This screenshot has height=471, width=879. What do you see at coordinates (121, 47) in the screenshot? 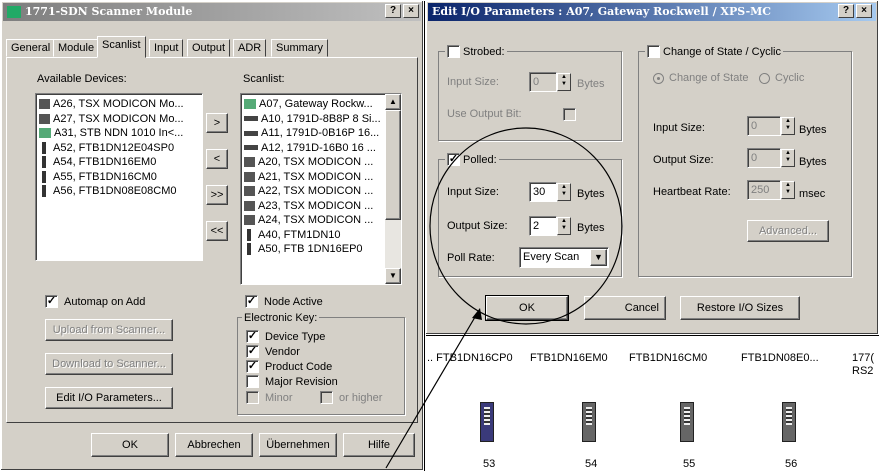
I see `tab-scanlist: Scanlist` at bounding box center [121, 47].